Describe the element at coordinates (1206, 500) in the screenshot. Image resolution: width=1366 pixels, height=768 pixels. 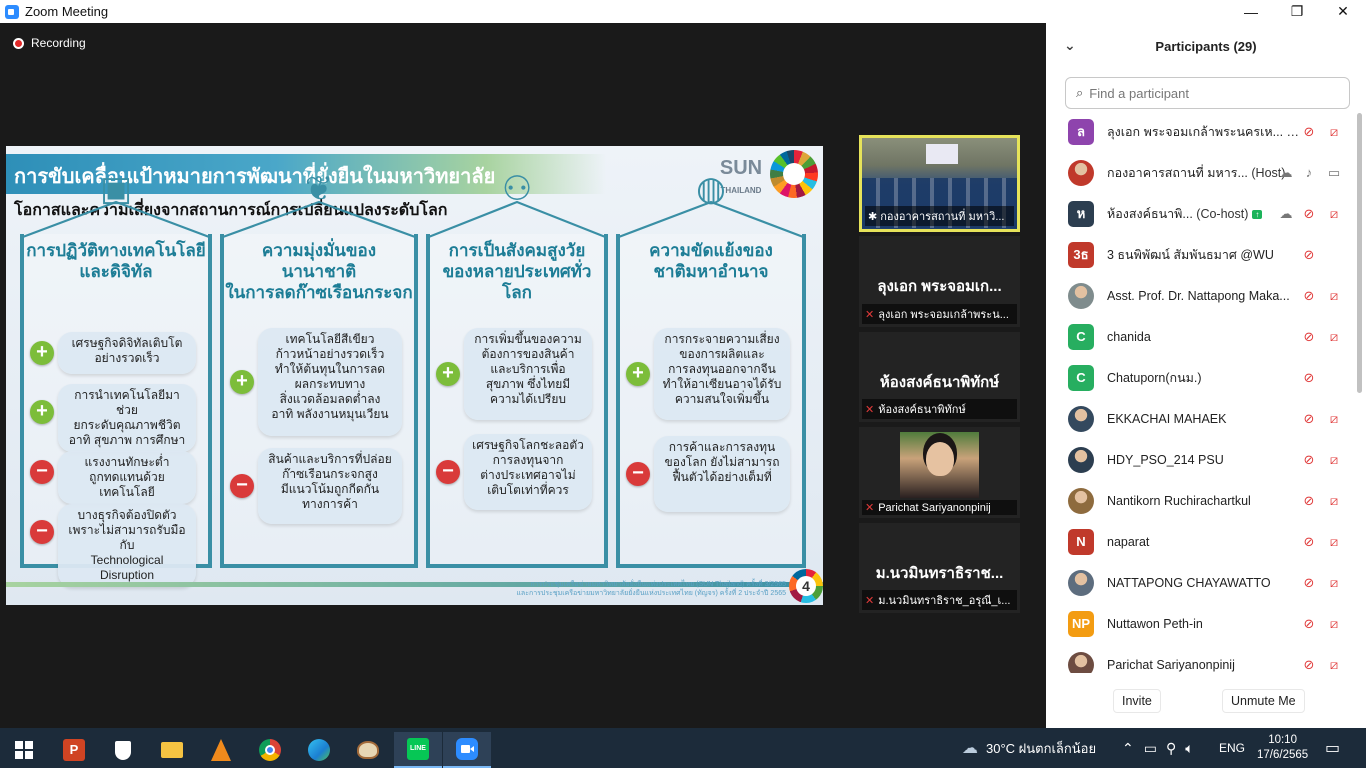
I see `participant-row: Nantikorn Ruchirachartkul ⊘ ⧄` at that location.